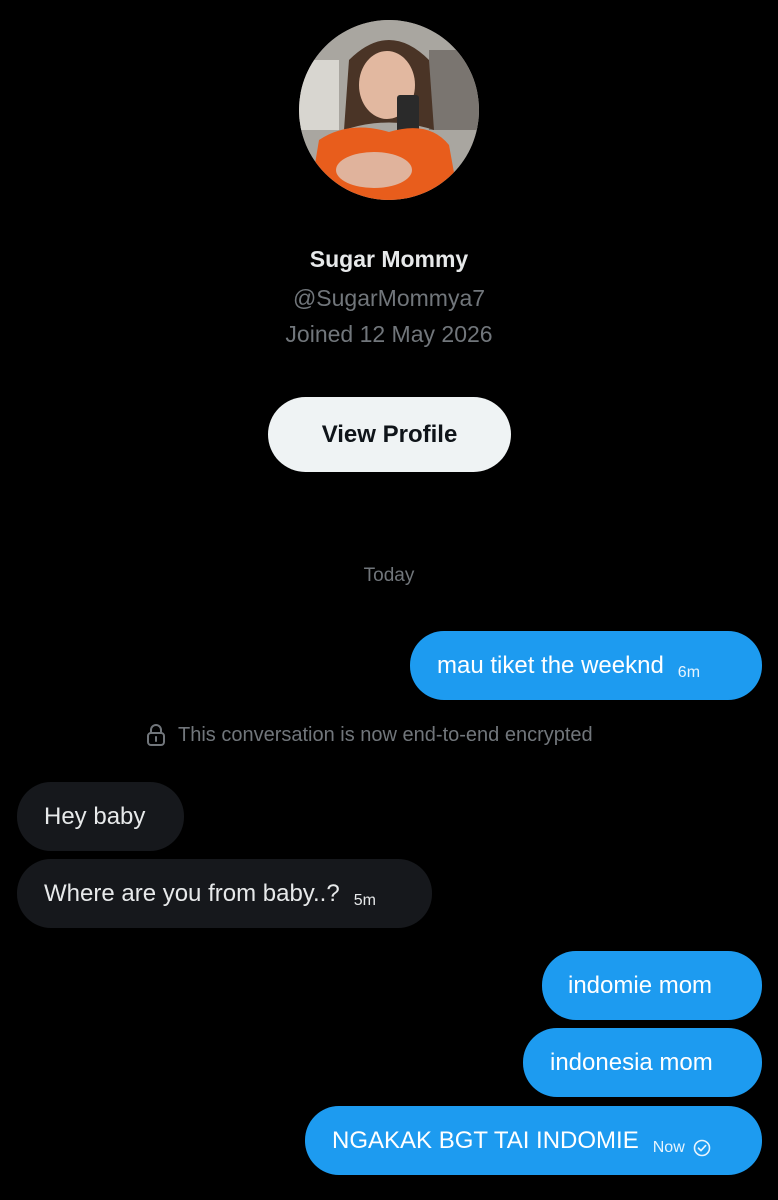  Describe the element at coordinates (364, 900) in the screenshot. I see `message-timestamp: 5m` at that location.